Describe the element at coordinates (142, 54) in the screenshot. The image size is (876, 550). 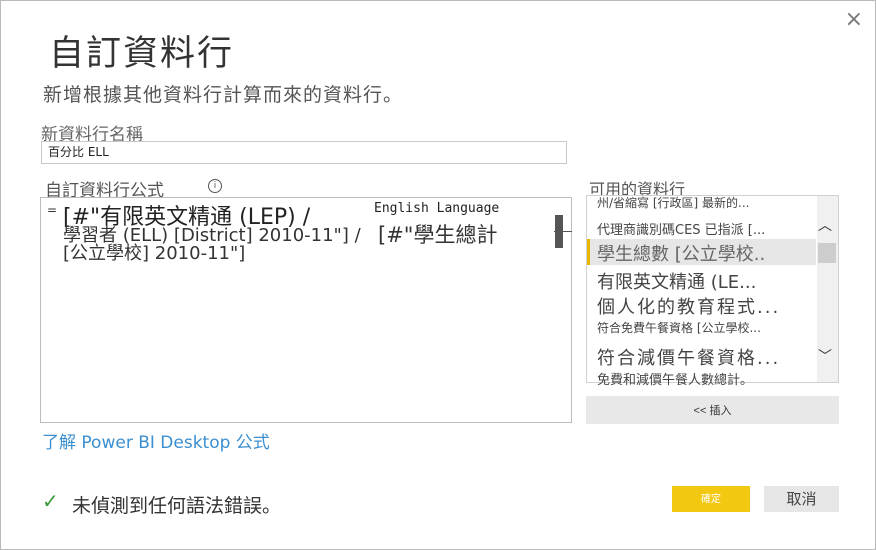
I see `dialog-title: 自訂資料行` at that location.